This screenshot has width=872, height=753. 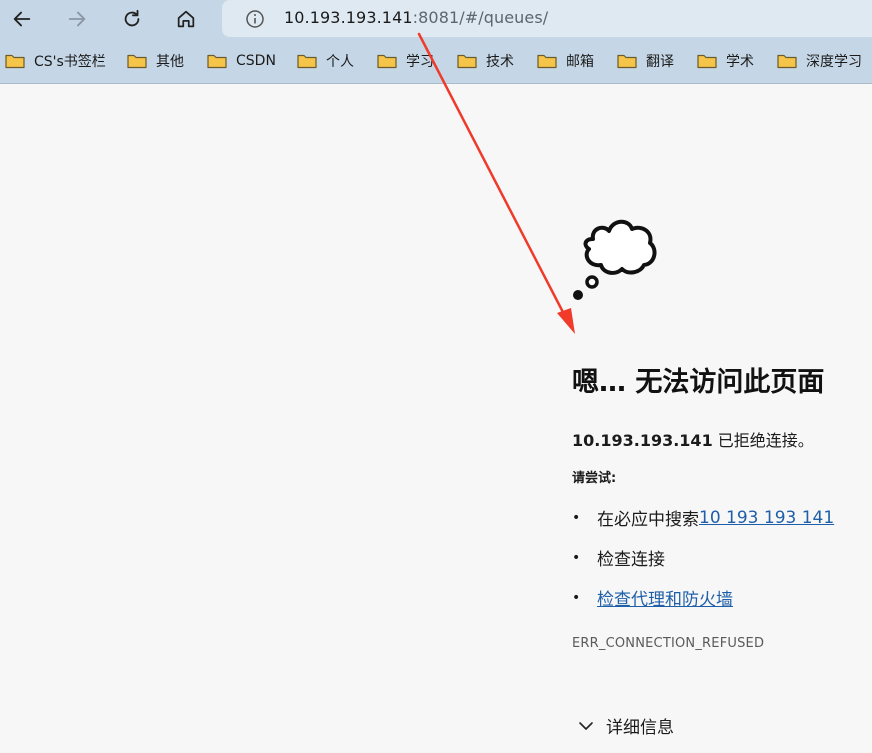 I want to click on suggestion-proxy-firewall: • 检查代理和防火墙, so click(x=652, y=598).